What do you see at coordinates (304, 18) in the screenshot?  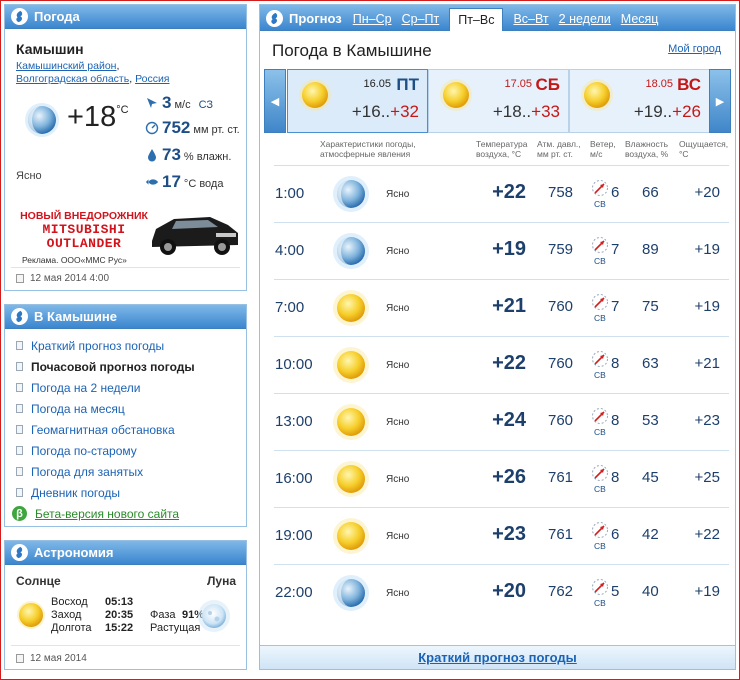 I see `forecast-tab-title: Прогноз` at bounding box center [304, 18].